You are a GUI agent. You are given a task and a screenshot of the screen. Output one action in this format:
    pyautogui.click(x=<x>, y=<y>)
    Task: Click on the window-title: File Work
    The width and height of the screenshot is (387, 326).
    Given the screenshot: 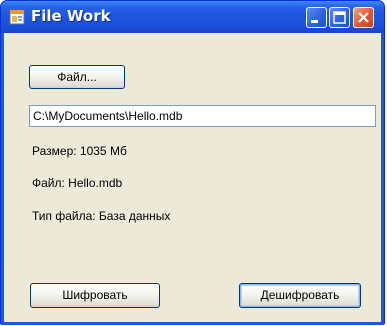 What is the action you would take?
    pyautogui.click(x=71, y=16)
    